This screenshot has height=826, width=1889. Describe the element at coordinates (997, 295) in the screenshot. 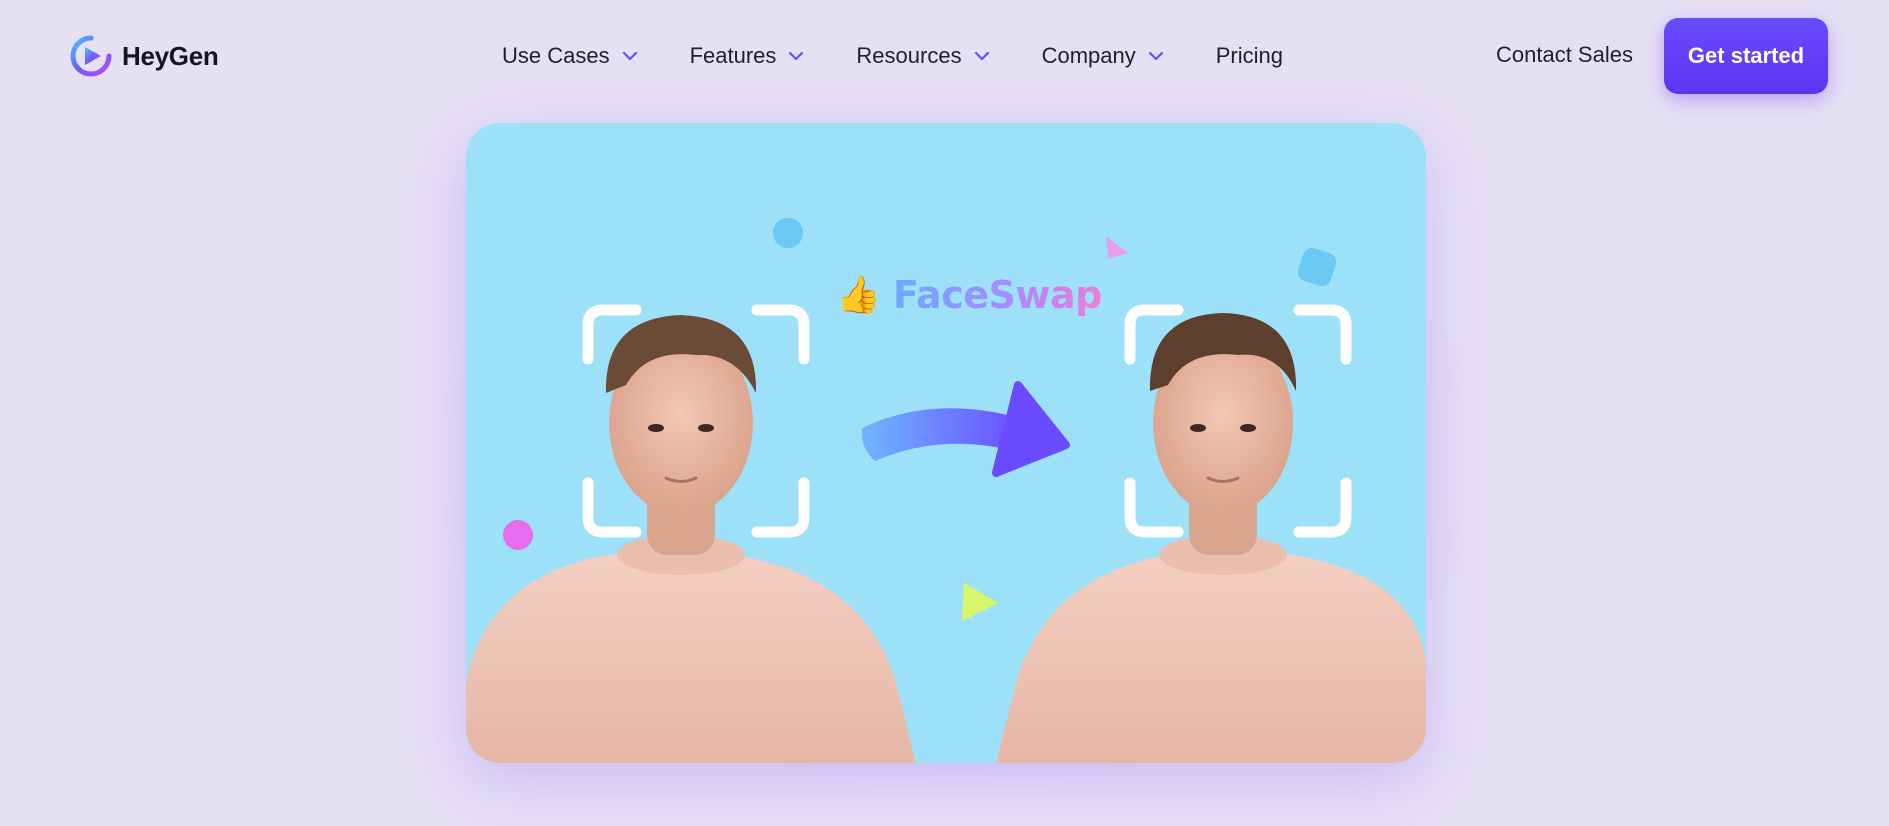

I see `faceswap-title-text: FaceSwap` at that location.